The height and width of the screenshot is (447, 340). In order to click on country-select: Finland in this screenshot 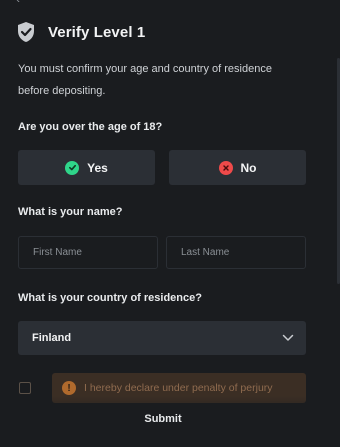, I will do `click(162, 338)`.